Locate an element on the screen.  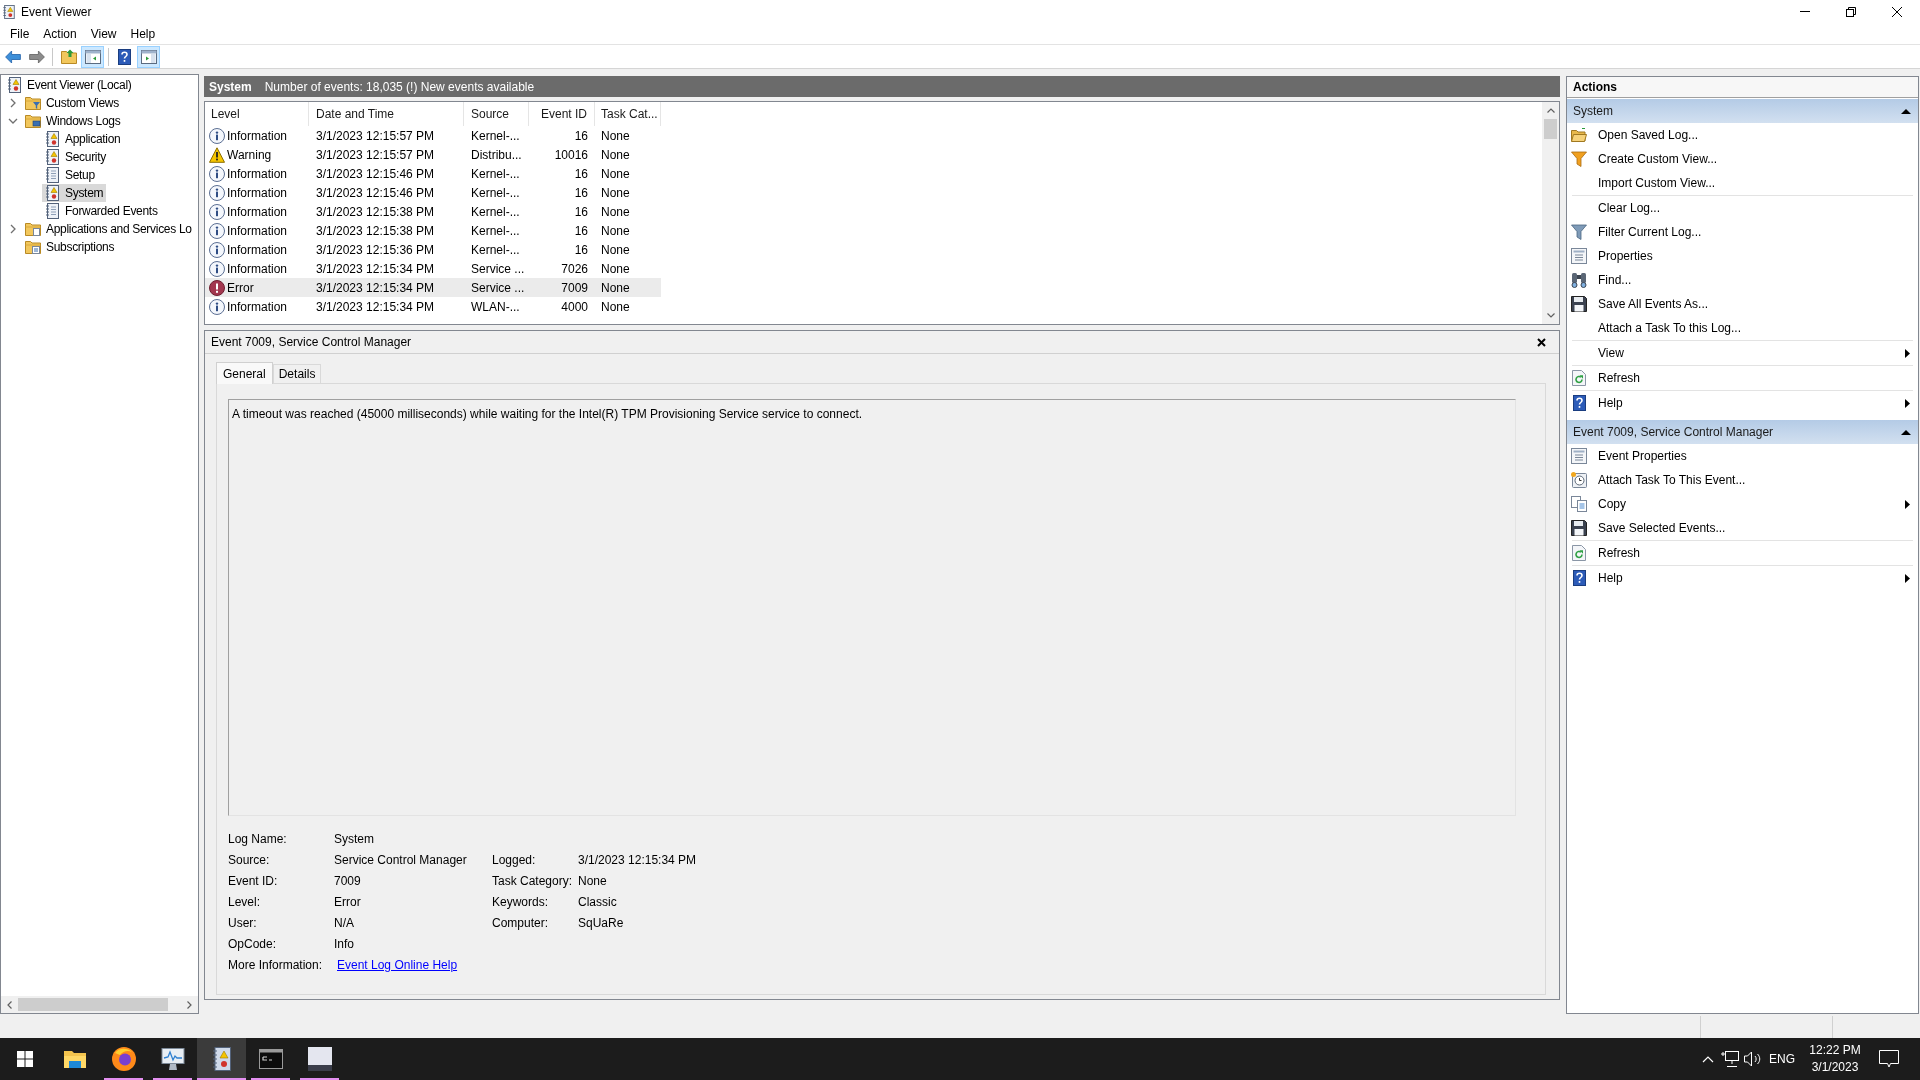
scroll-up-icon is located at coordinates (1550, 110).